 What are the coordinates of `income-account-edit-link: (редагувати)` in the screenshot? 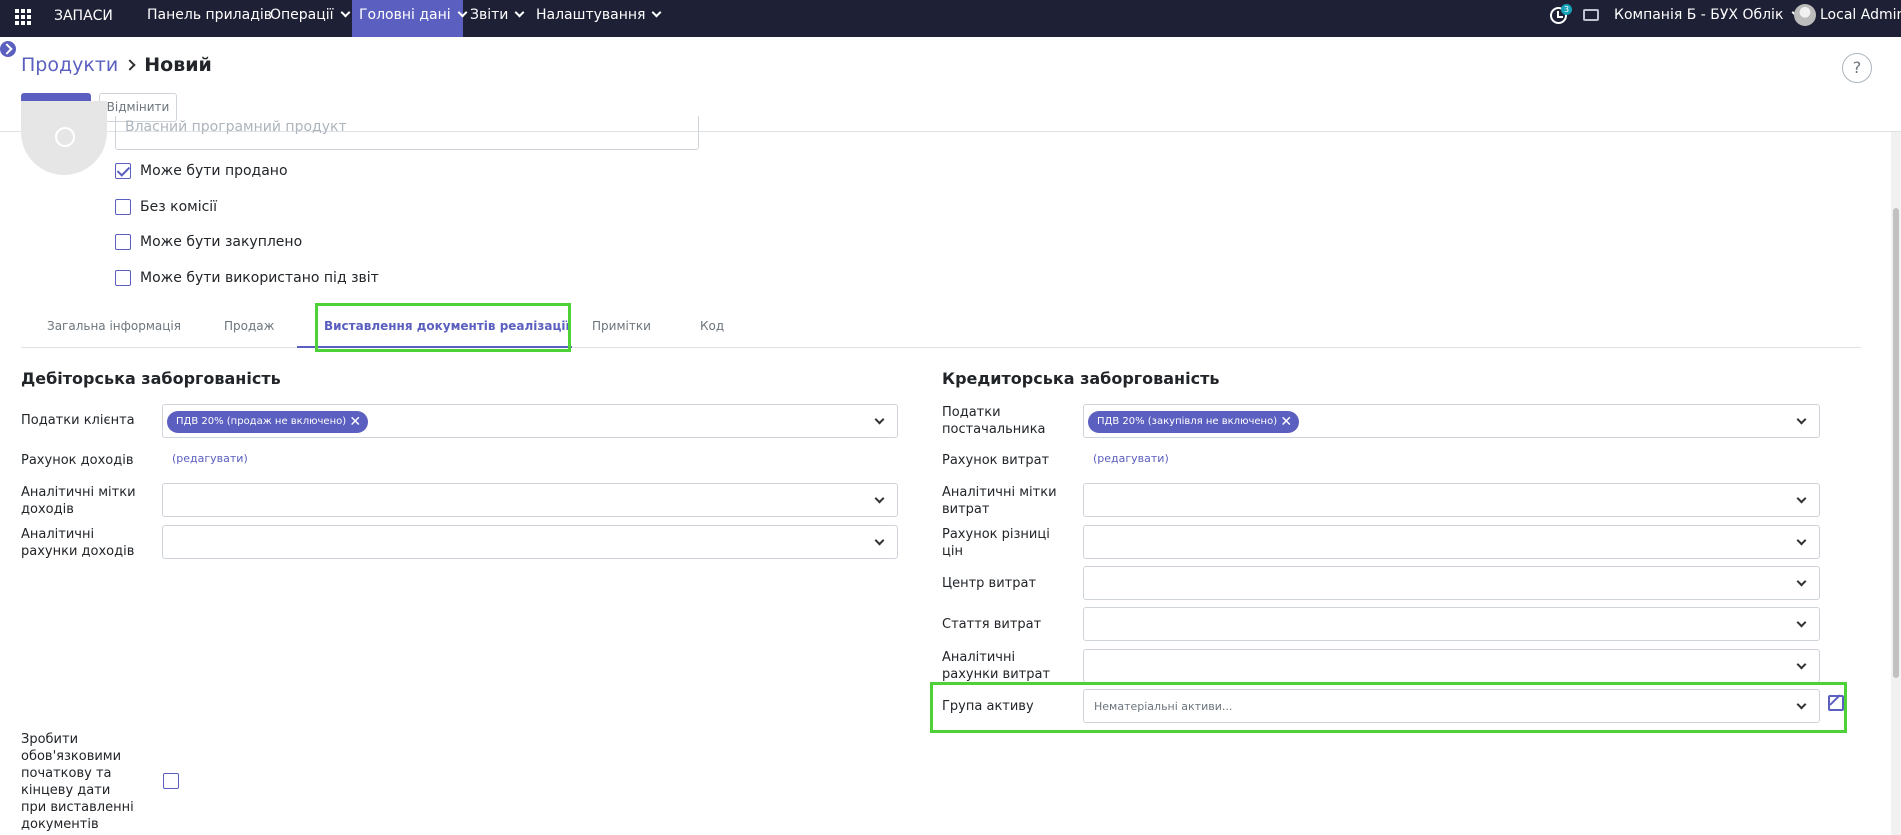 It's located at (210, 458).